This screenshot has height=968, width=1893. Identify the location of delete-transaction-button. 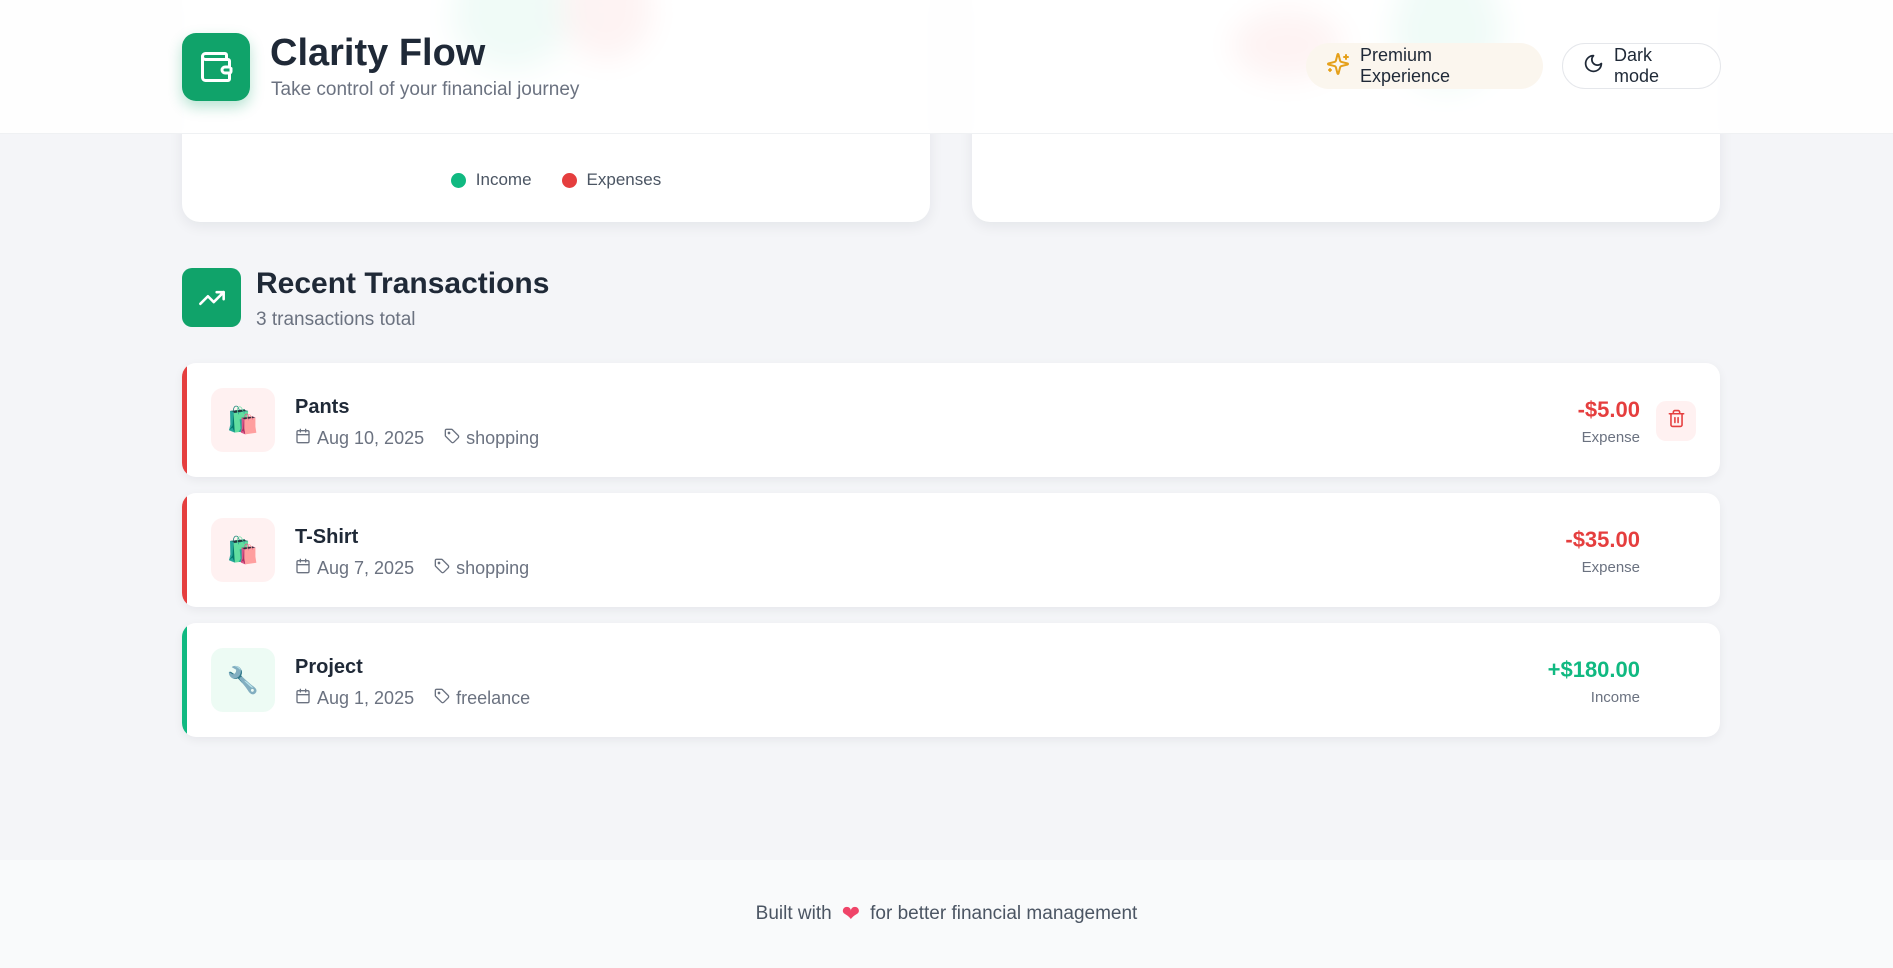
(1676, 421).